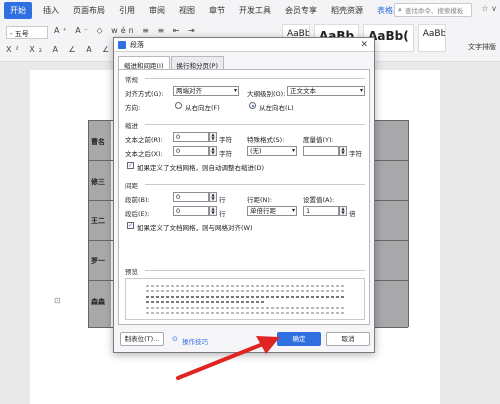  Describe the element at coordinates (144, 154) in the screenshot. I see `indent-after-label: 文本之后(X):` at that location.